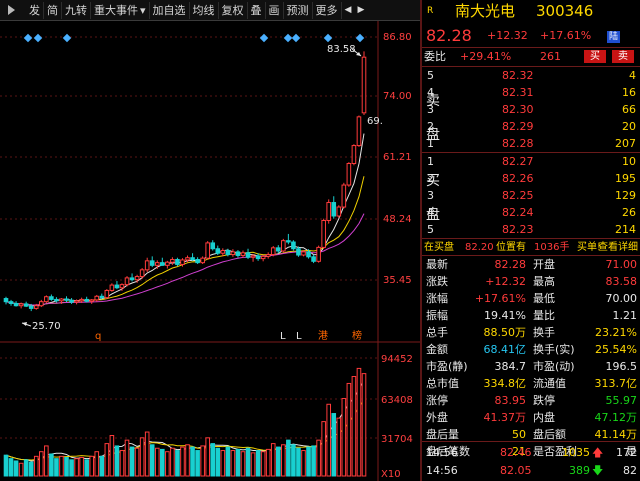 This screenshot has height=481, width=640. I want to click on tb-ma-button: 均线, so click(204, 10).